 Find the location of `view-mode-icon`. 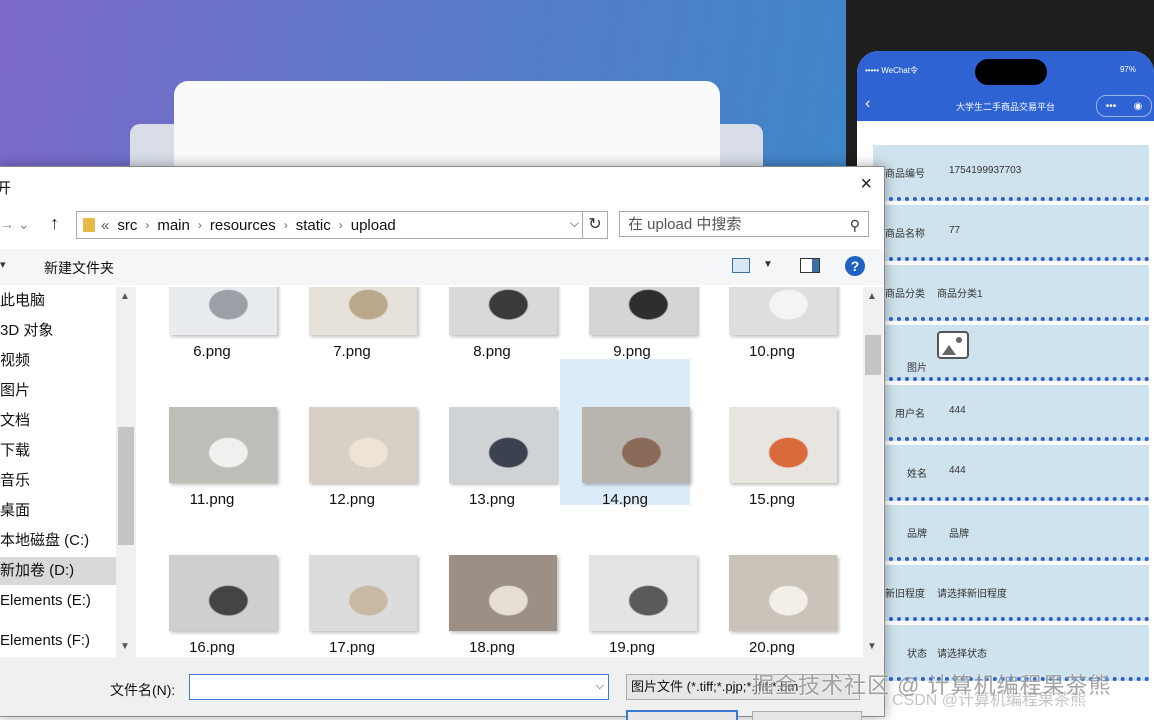

view-mode-icon is located at coordinates (741, 265).